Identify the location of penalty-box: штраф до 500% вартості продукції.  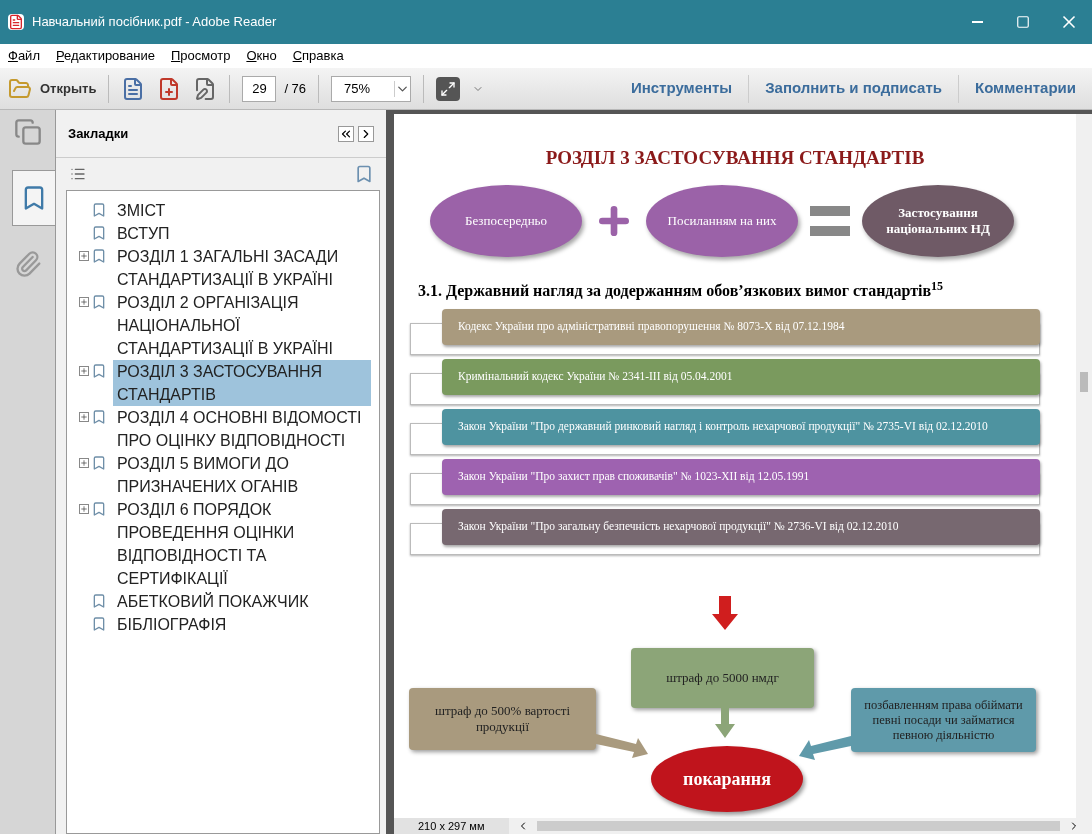
(502, 719).